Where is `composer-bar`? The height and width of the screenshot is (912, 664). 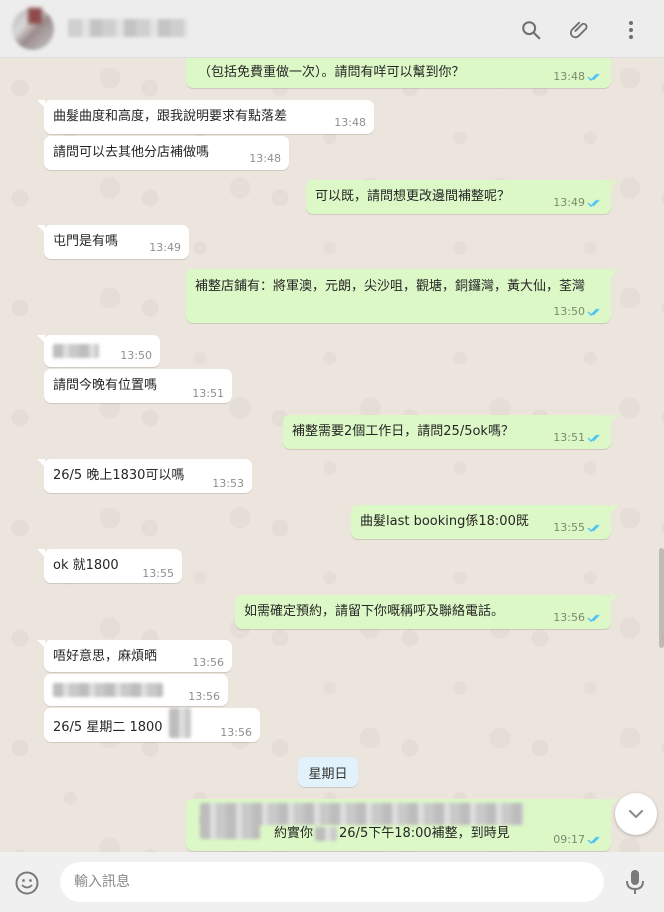 composer-bar is located at coordinates (332, 882).